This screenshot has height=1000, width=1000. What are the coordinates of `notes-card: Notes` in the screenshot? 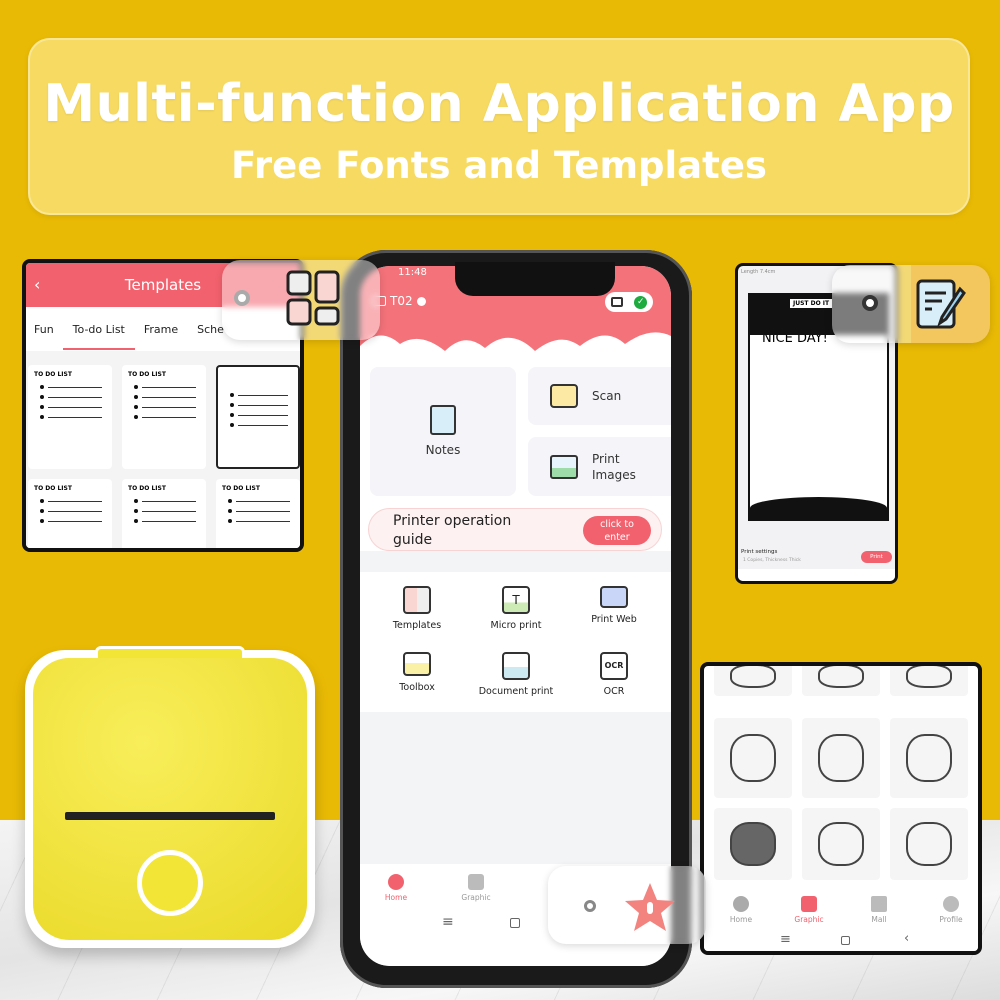 It's located at (443, 431).